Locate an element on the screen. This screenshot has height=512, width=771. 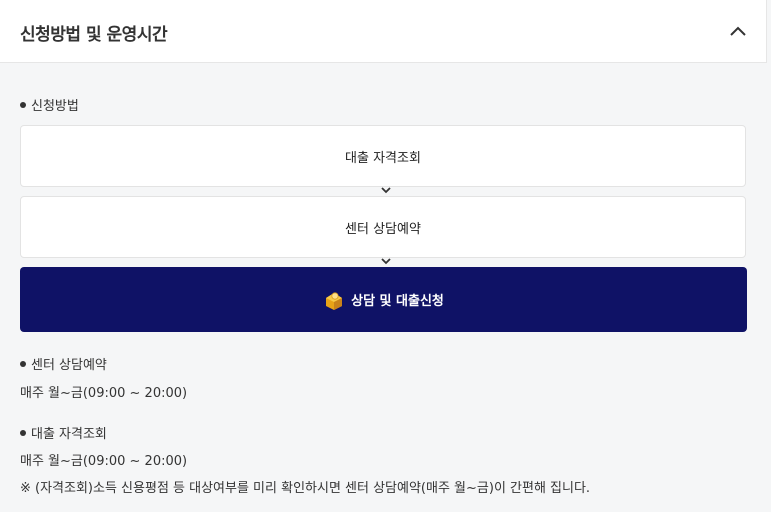
consult-apply-button: 상담 및 대출신청 is located at coordinates (383, 299).